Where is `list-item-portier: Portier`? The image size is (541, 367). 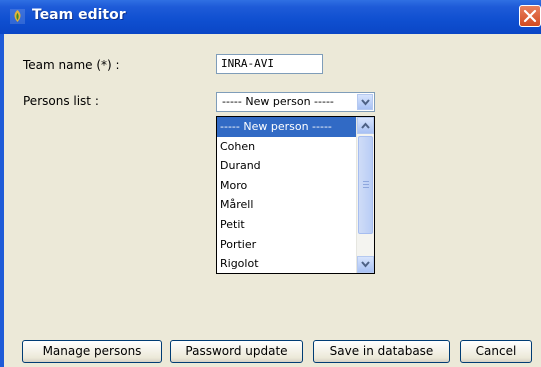
list-item-portier: Portier is located at coordinates (287, 245).